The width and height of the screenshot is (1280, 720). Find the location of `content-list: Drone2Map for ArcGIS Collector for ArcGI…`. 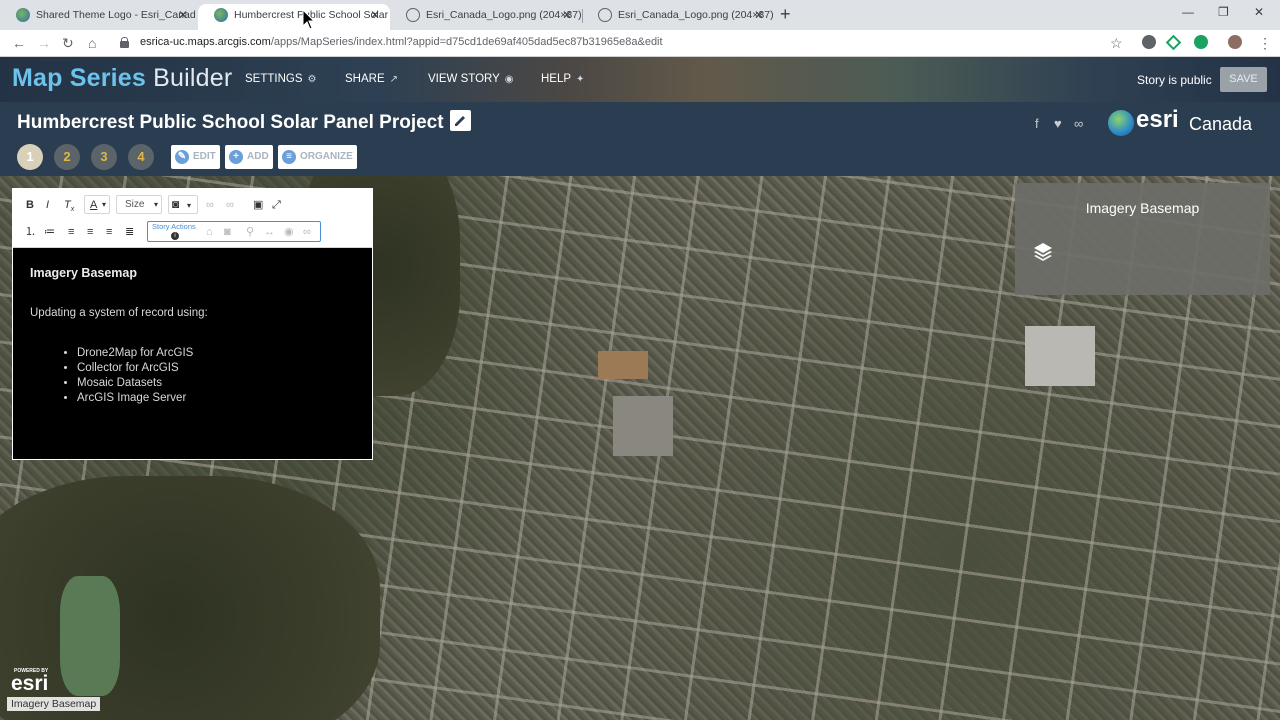

content-list: Drone2Map for ArcGIS Collector for ArcGI… is located at coordinates (135, 376).